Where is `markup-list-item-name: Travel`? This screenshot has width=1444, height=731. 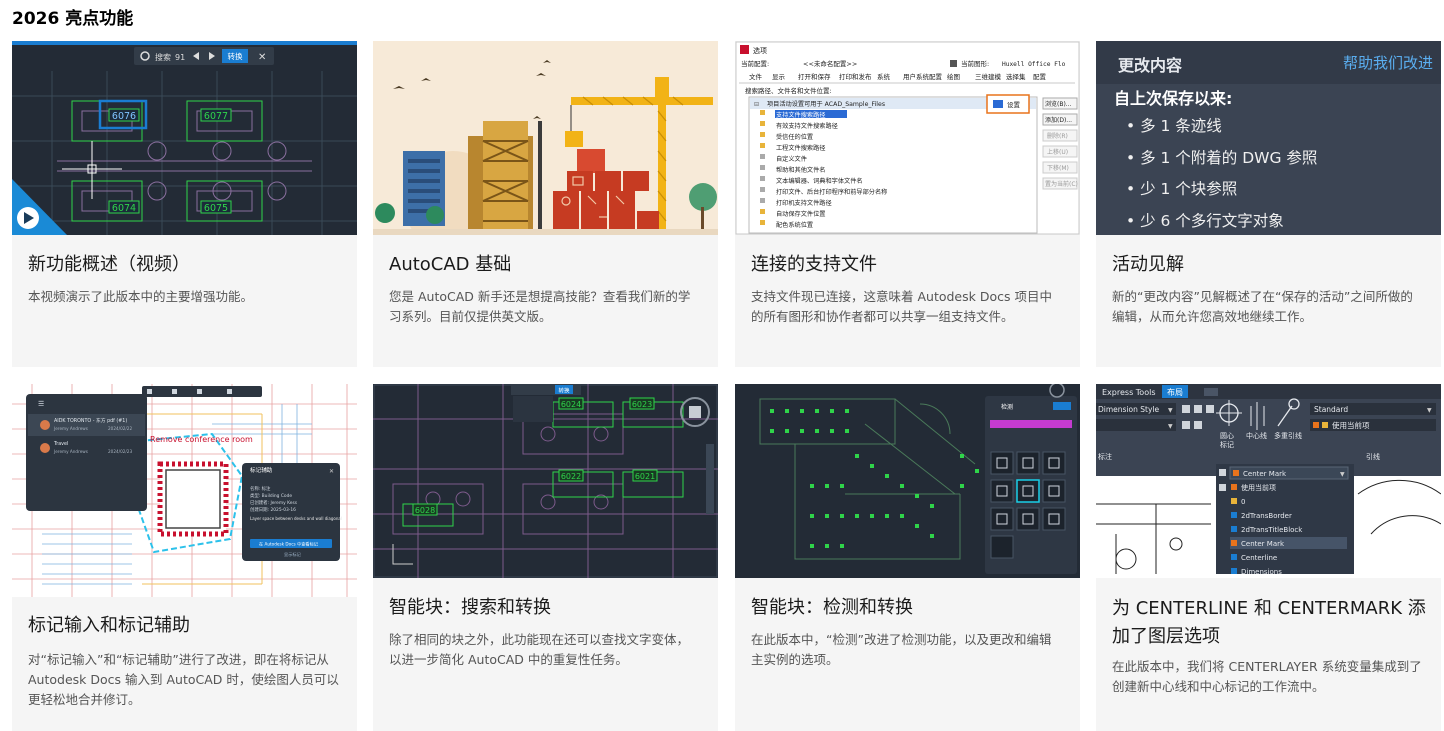 markup-list-item-name: Travel is located at coordinates (60, 444).